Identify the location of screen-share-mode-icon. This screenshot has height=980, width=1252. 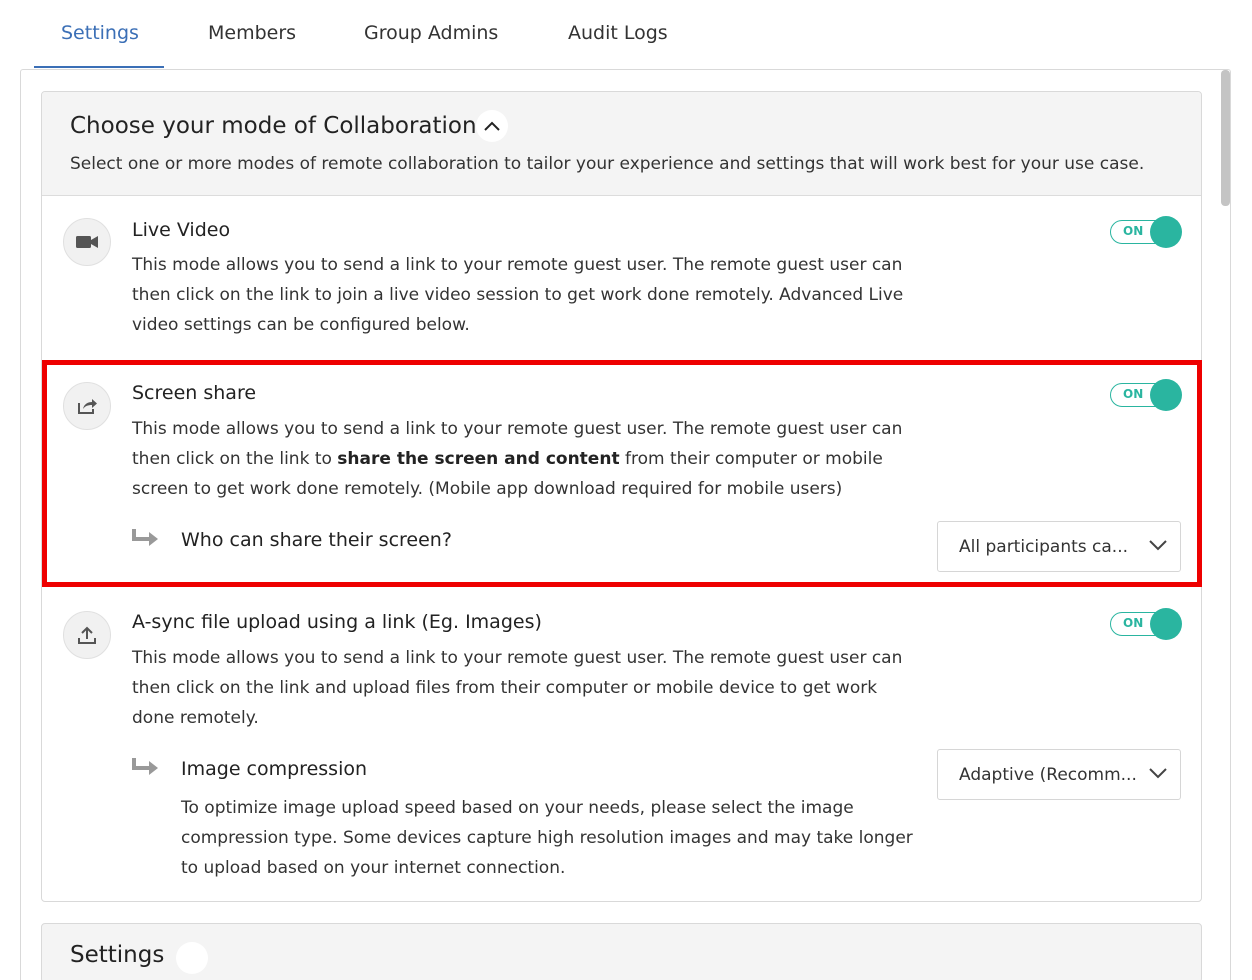
(87, 406).